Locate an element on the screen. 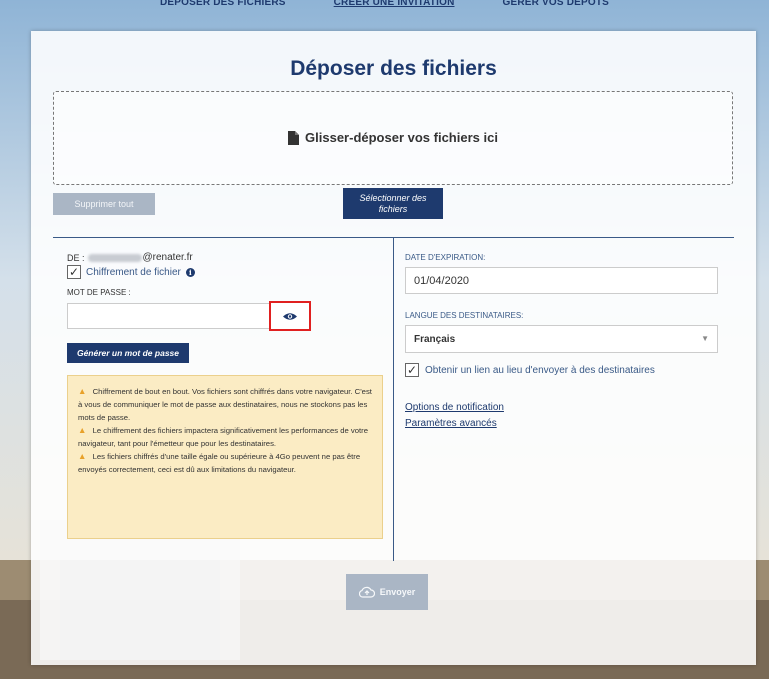  redacted-email is located at coordinates (114, 257).